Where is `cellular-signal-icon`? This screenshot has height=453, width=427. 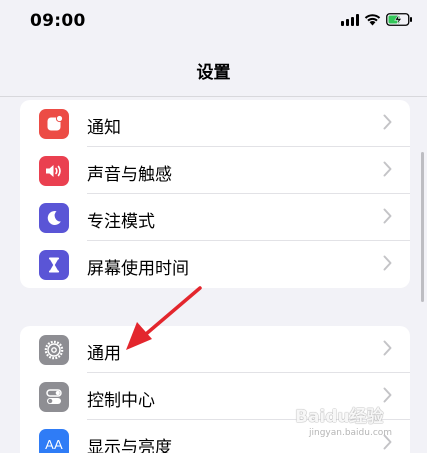
cellular-signal-icon is located at coordinates (350, 19).